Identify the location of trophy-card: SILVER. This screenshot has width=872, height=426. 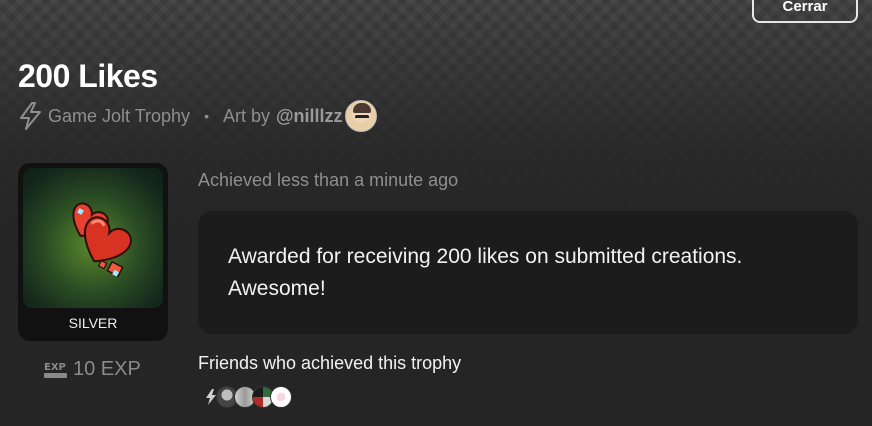
(93, 252).